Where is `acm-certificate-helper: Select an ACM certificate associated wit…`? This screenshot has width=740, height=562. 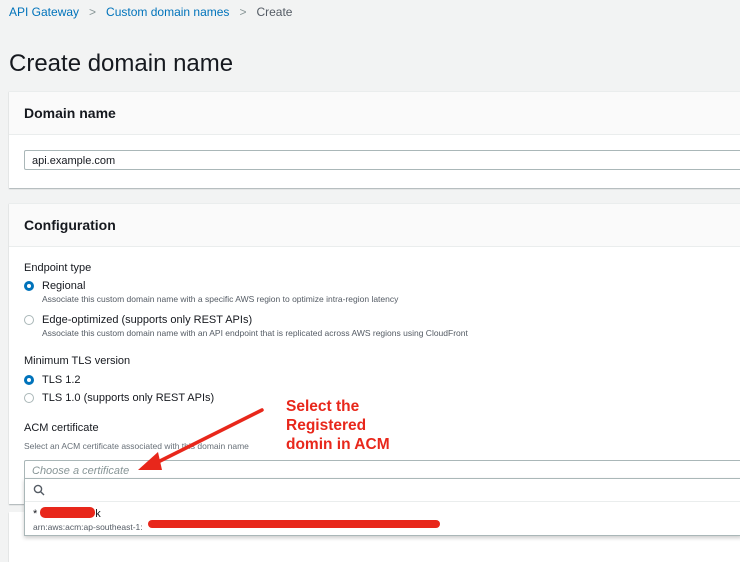 acm-certificate-helper: Select an ACM certificate associated wit… is located at coordinates (136, 446).